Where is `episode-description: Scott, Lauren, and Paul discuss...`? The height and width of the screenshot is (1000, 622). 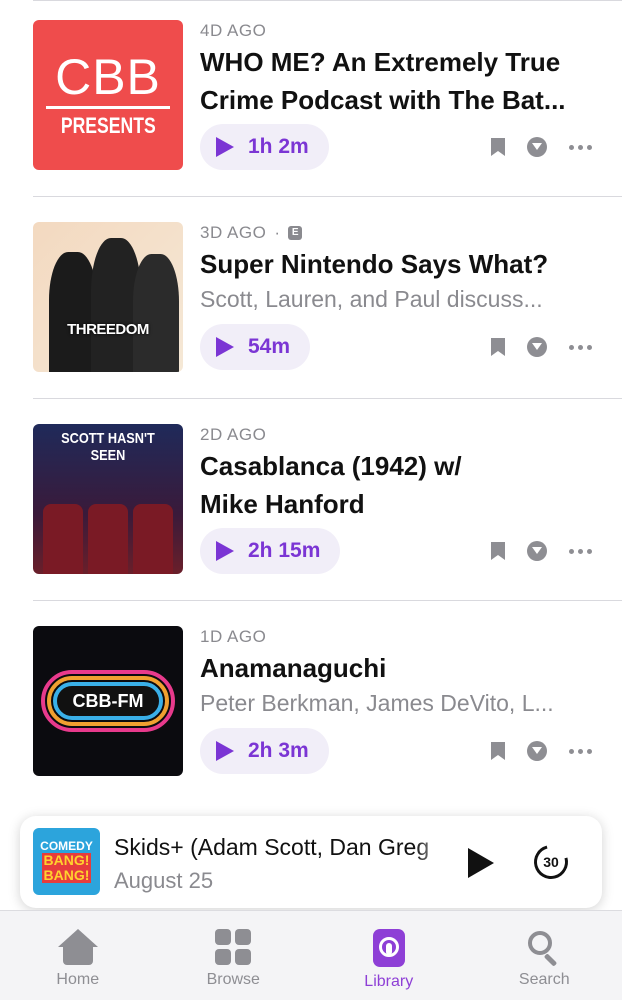
episode-description: Scott, Lauren, and Paul discuss... is located at coordinates (396, 299).